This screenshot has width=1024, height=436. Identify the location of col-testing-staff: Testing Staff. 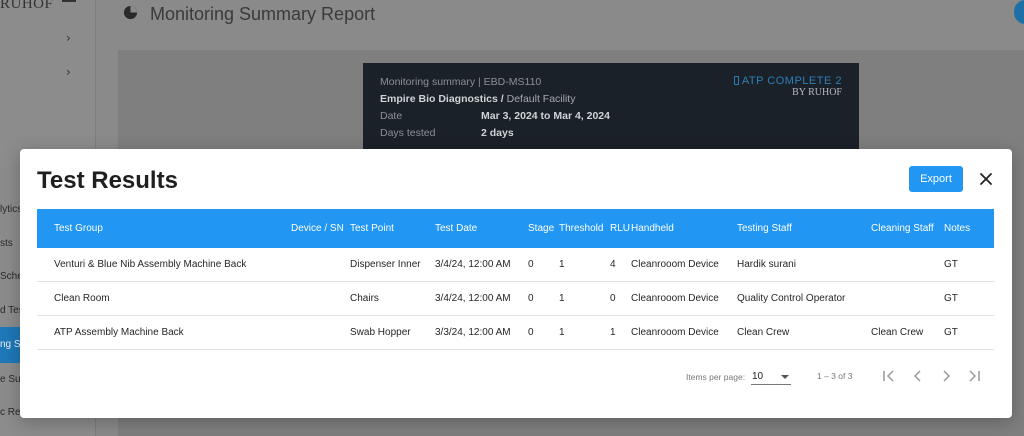
(764, 228).